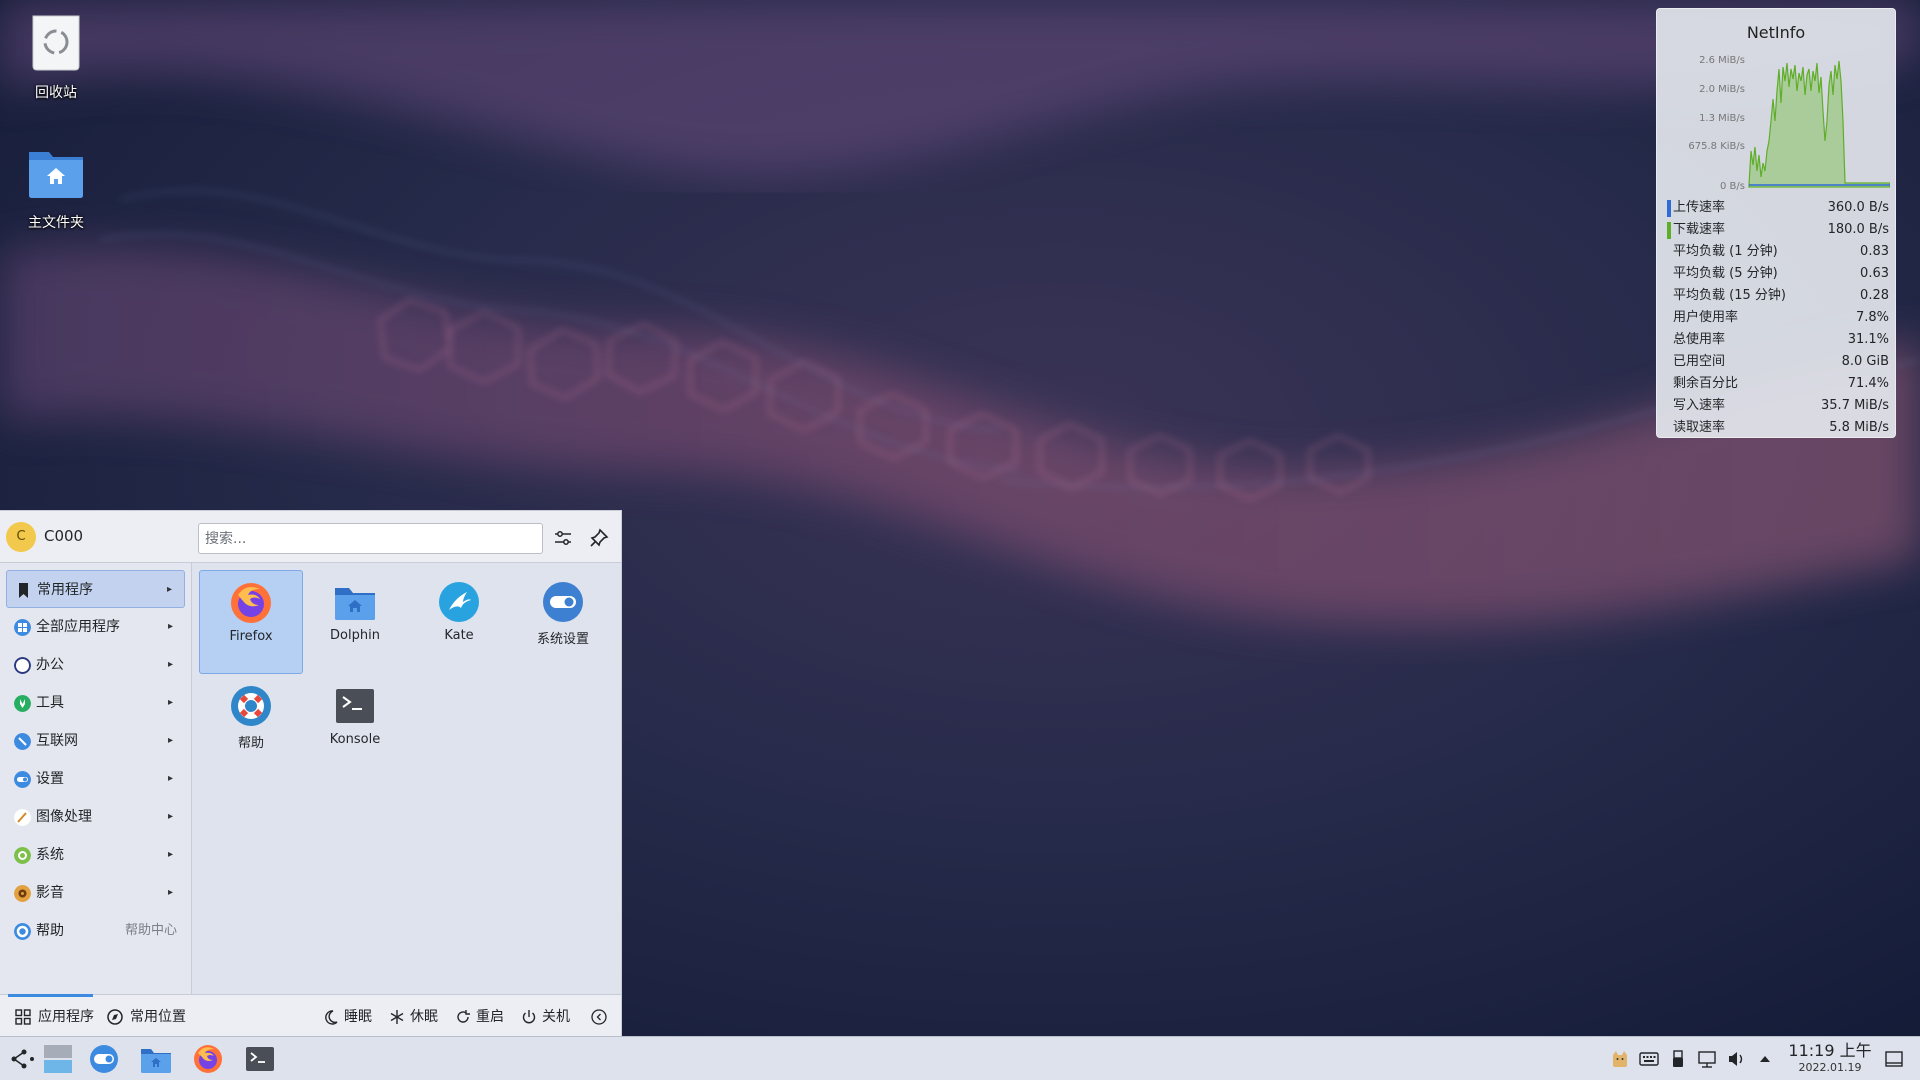 The height and width of the screenshot is (1080, 1920). What do you see at coordinates (479, 1017) in the screenshot?
I see `restart-button: 重启` at bounding box center [479, 1017].